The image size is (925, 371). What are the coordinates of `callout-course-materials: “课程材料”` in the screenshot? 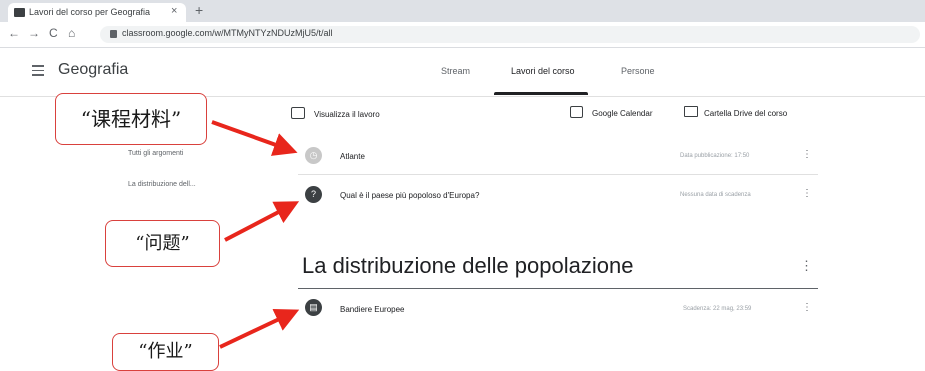 It's located at (131, 119).